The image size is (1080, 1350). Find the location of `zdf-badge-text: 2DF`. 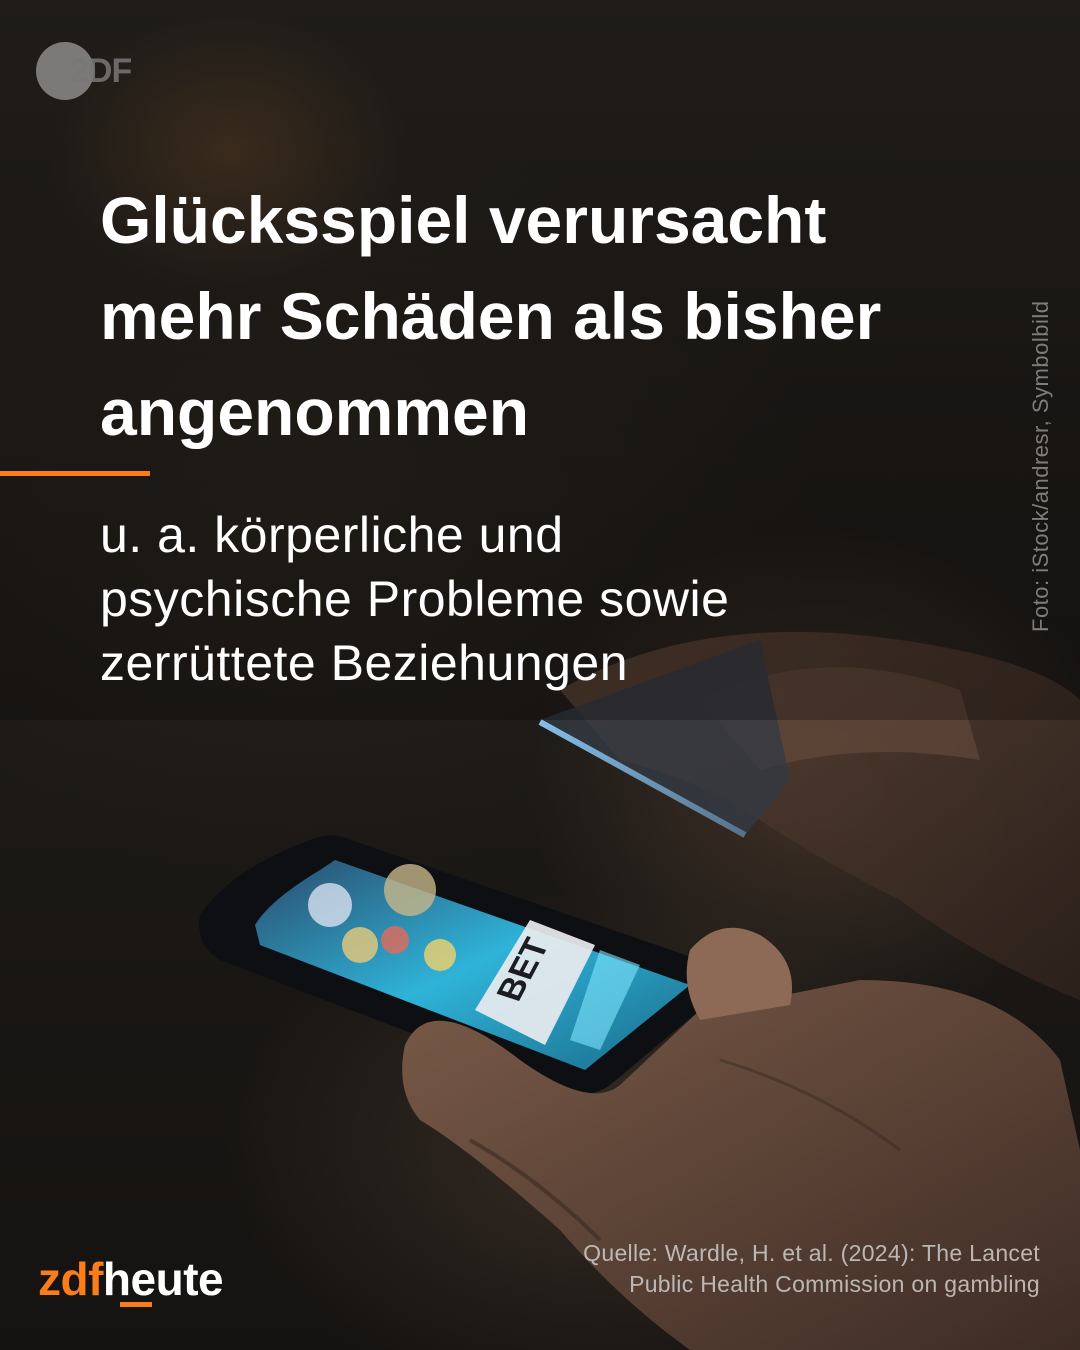

zdf-badge-text: 2DF is located at coordinates (101, 71).